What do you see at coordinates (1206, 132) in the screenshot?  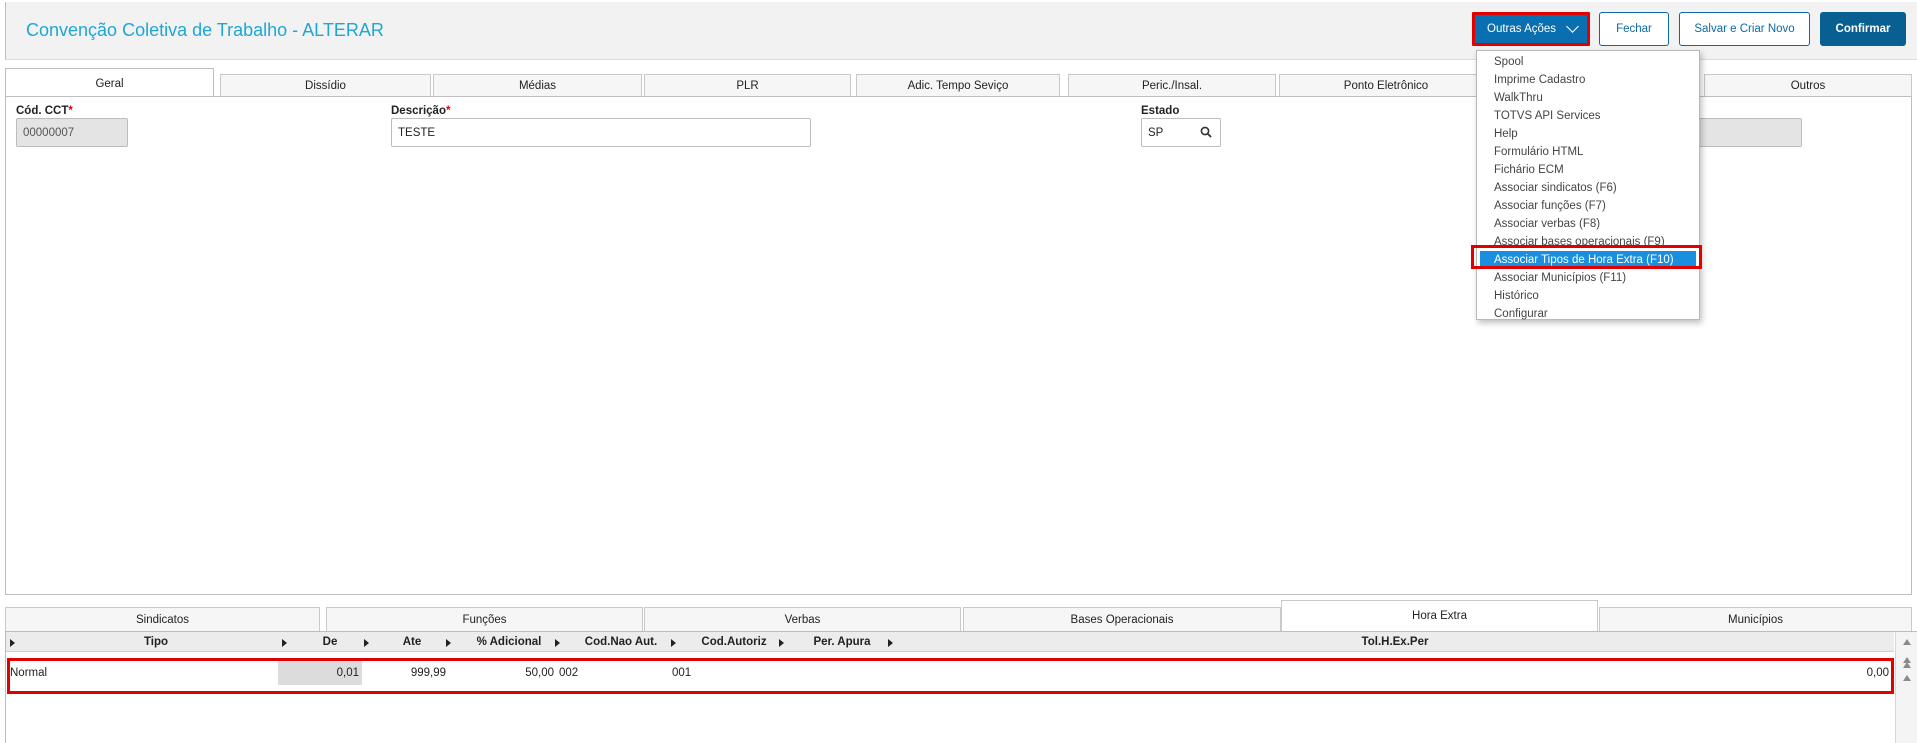 I see `search-icon` at bounding box center [1206, 132].